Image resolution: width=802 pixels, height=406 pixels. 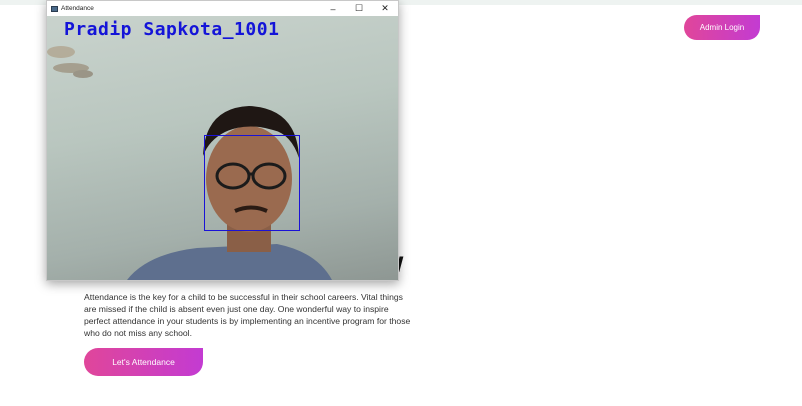 I want to click on window-title: Attendance, so click(x=77, y=8).